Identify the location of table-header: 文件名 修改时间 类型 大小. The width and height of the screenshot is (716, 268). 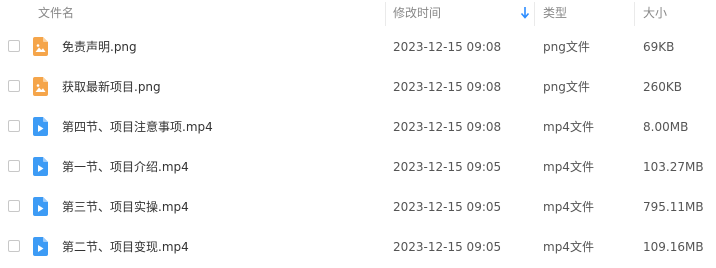
(358, 13).